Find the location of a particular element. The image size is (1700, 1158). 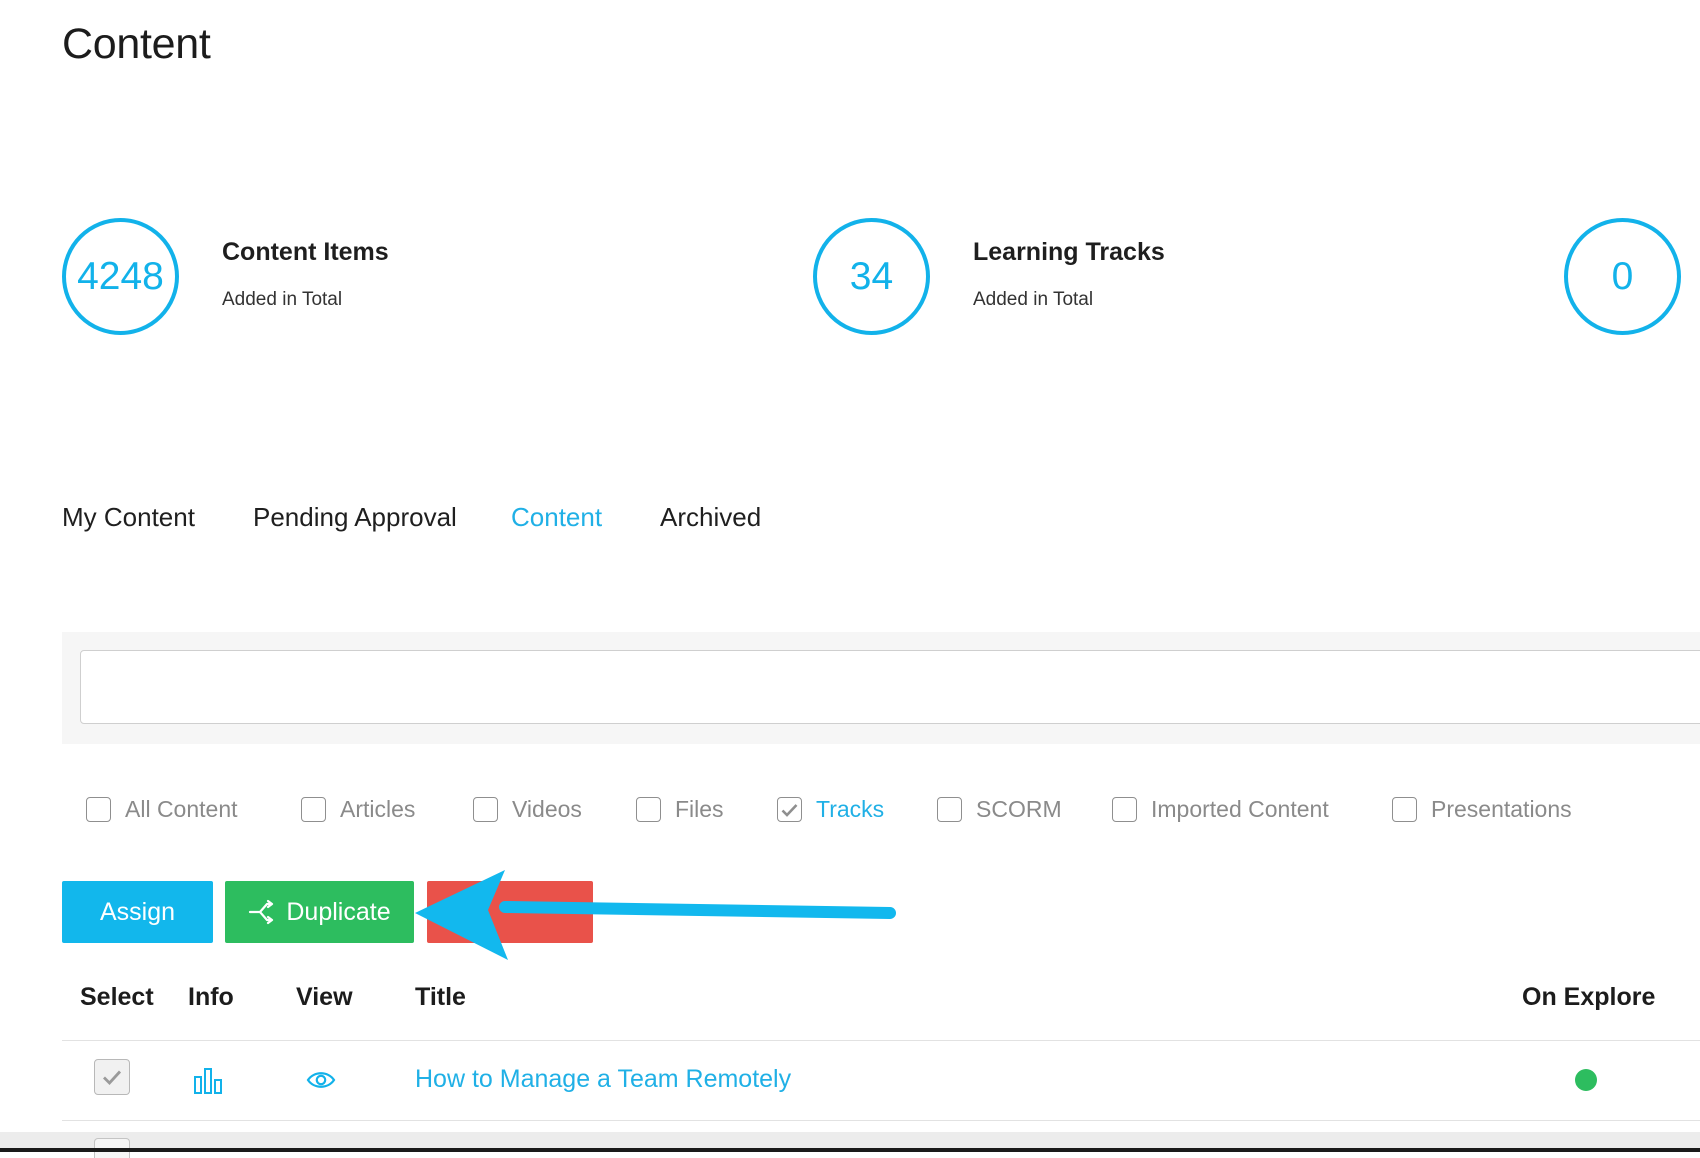

learning-tracks-count-circle: 34 is located at coordinates (871, 276).